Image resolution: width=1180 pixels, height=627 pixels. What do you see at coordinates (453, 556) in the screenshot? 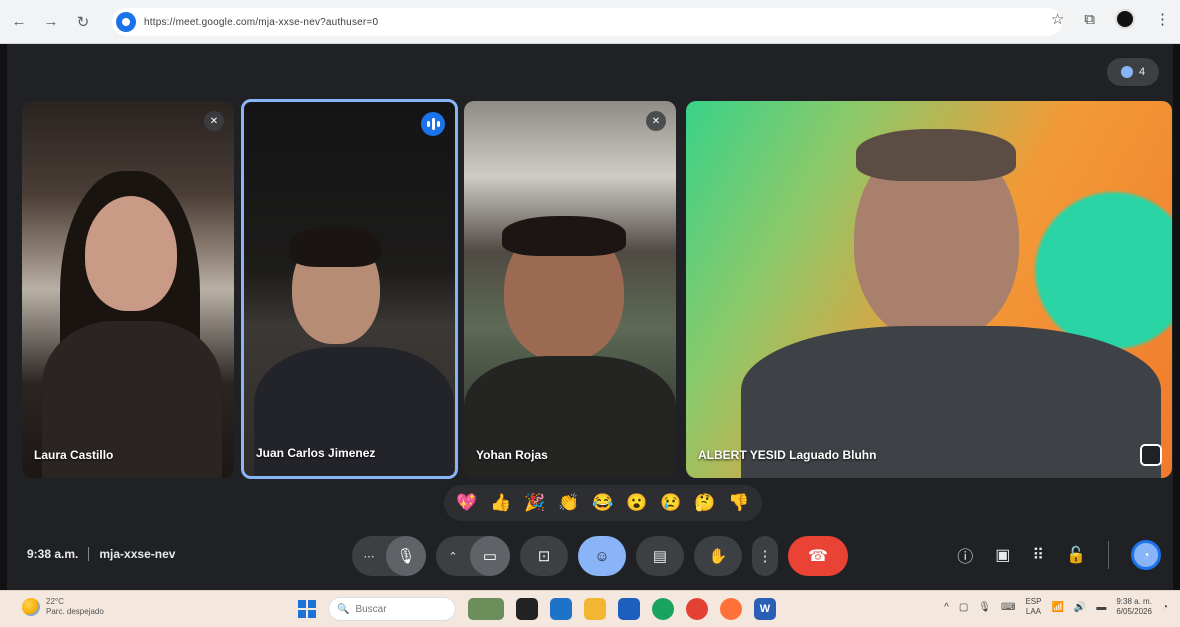
I see `camera-options-icon: ⌃` at bounding box center [453, 556].